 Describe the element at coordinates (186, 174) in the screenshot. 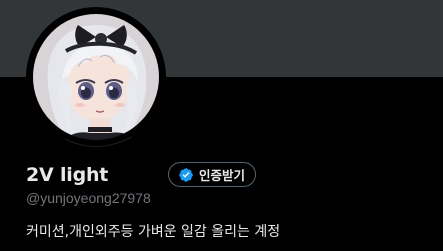

I see `verified-badge-icon` at that location.